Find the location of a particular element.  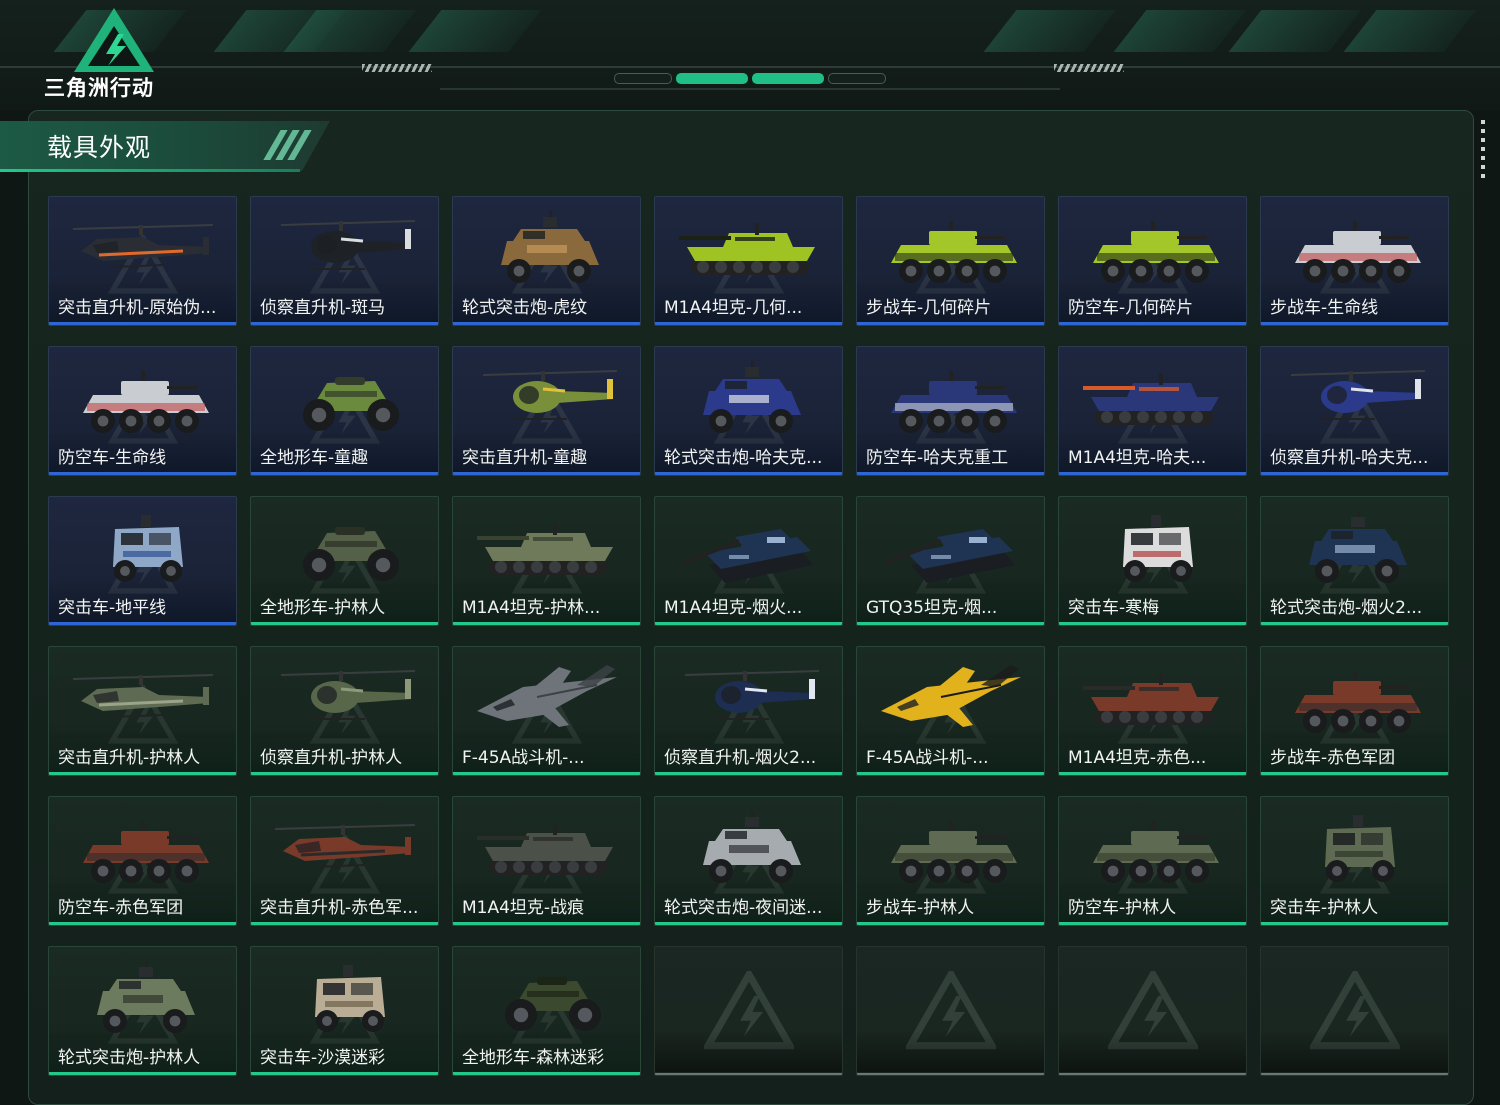

game-title: 三角洲行动 is located at coordinates (99, 88).